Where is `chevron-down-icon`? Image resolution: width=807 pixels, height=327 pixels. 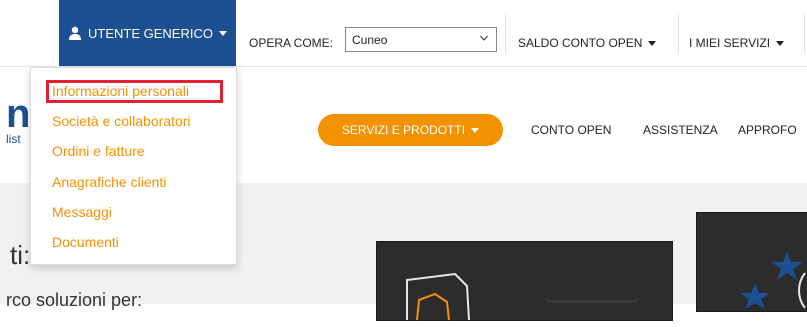
chevron-down-icon is located at coordinates (484, 38).